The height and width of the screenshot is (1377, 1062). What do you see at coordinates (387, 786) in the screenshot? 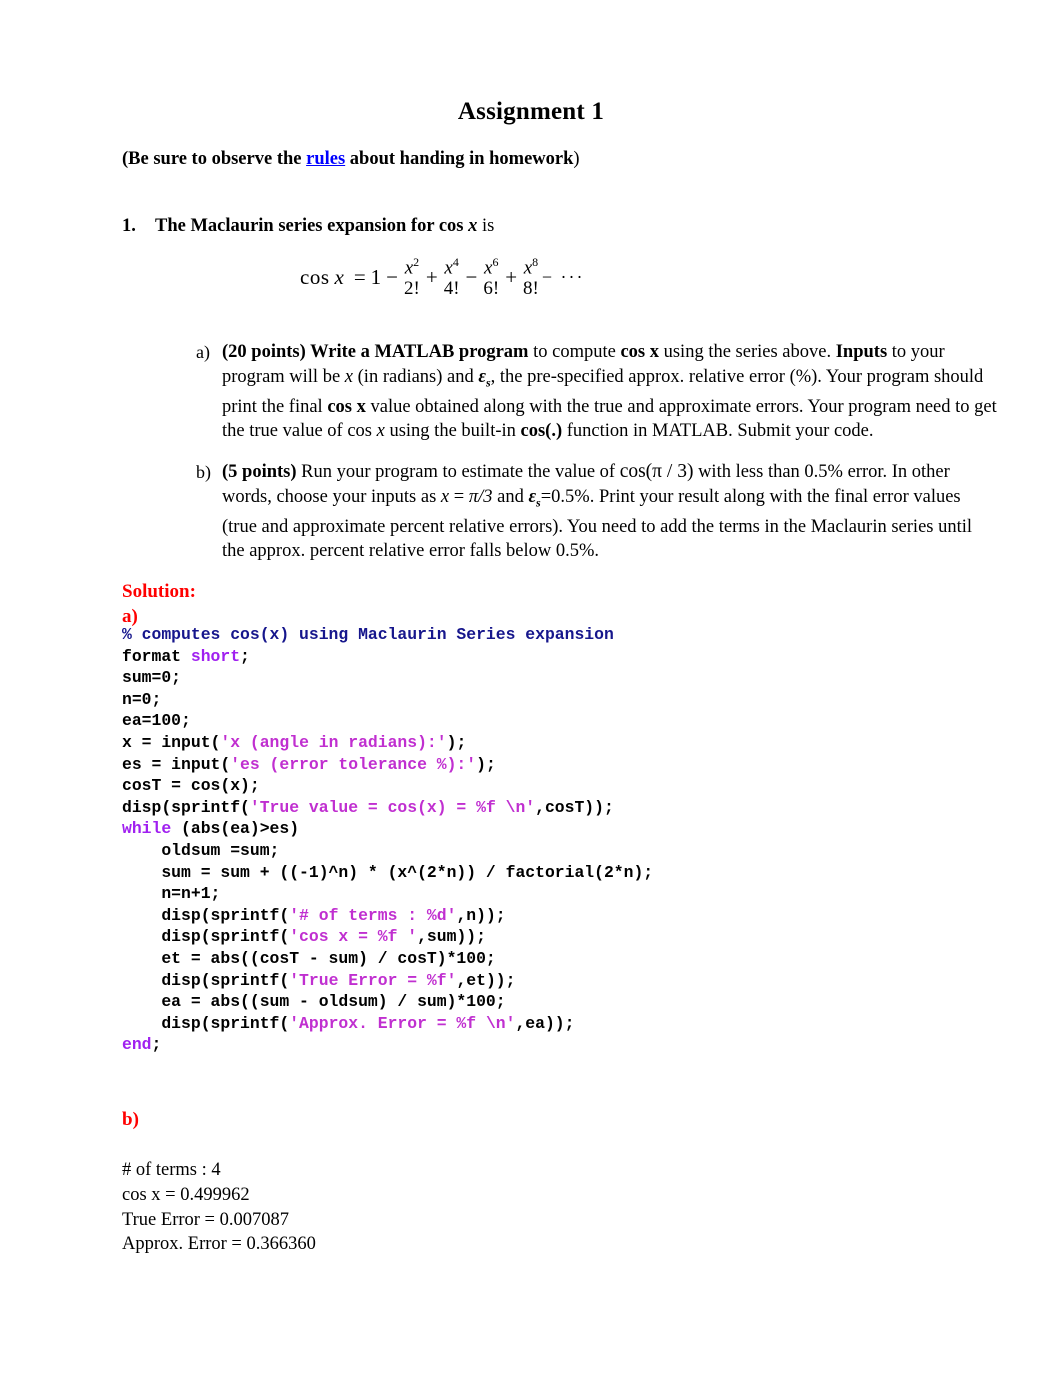
I see `code-line: cosT = cos(x);` at bounding box center [387, 786].